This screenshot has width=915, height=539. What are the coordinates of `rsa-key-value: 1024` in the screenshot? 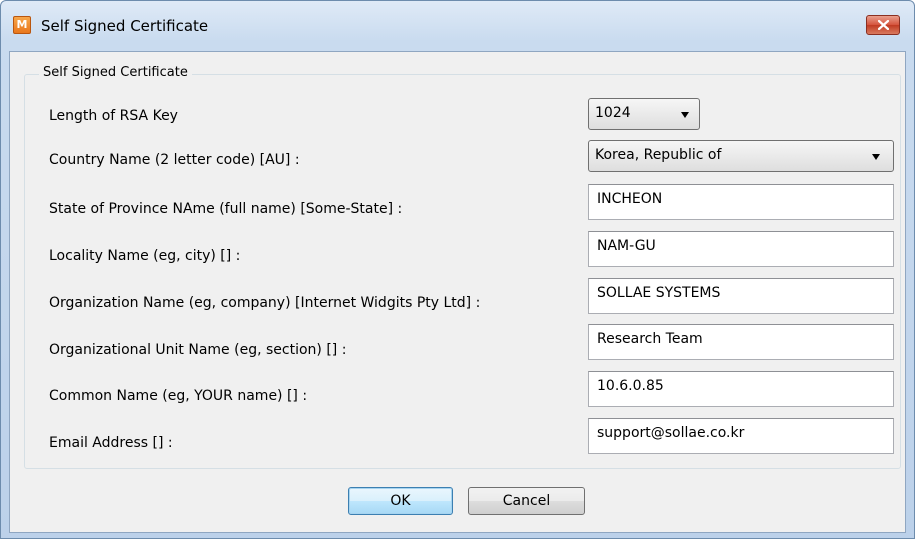 It's located at (613, 113).